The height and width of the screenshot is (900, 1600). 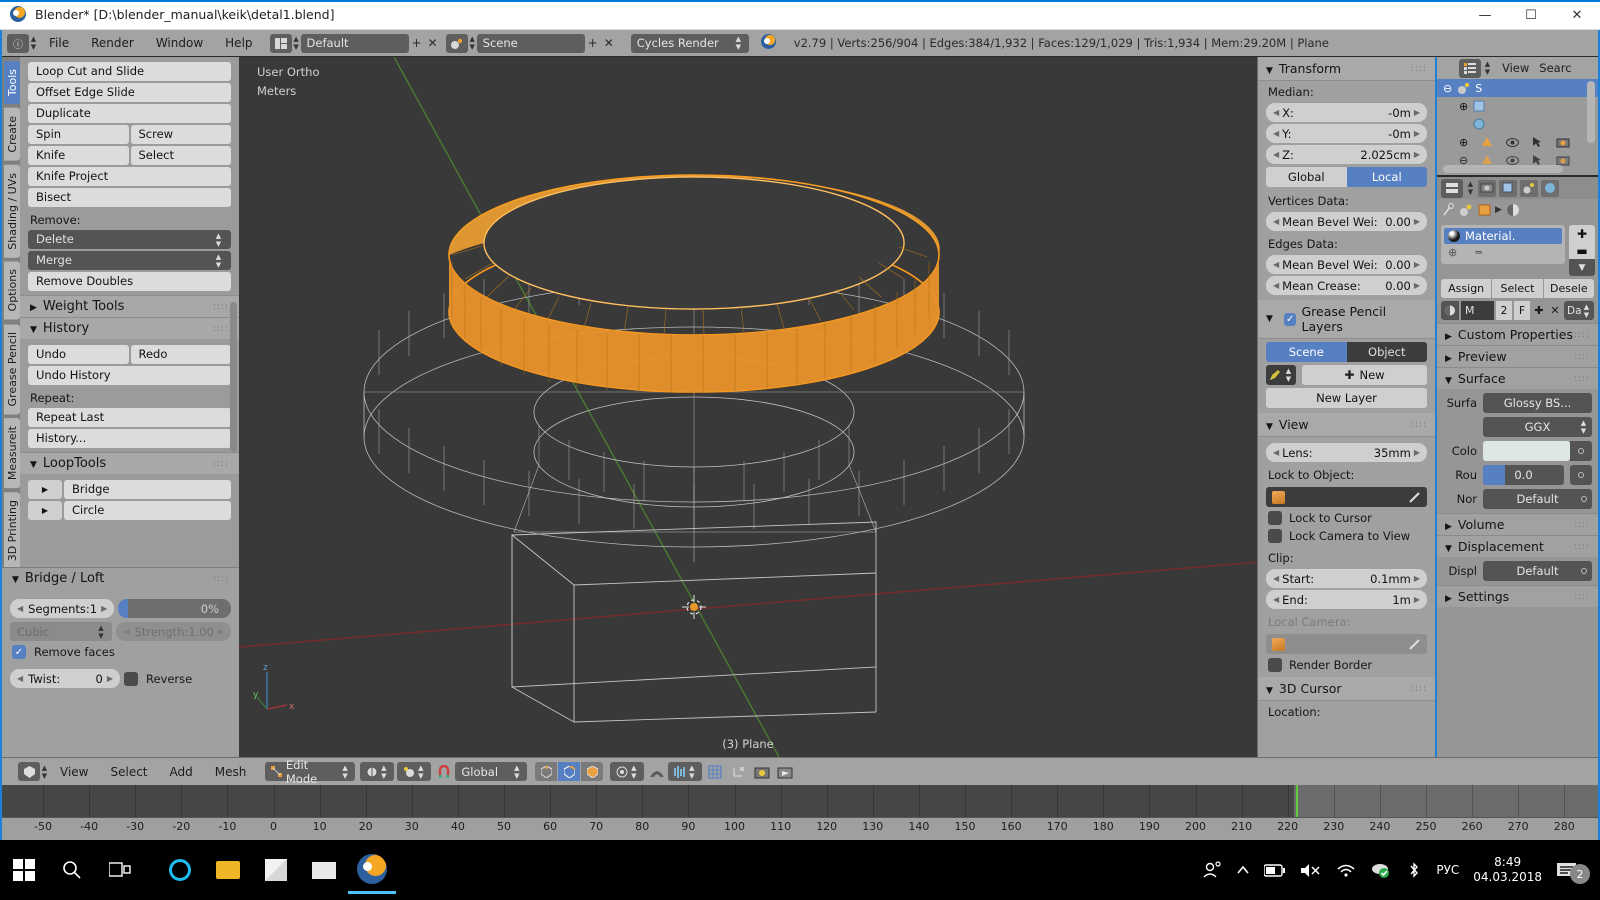 I want to click on button-merge: Merge ▲ ▼, so click(x=129, y=260).